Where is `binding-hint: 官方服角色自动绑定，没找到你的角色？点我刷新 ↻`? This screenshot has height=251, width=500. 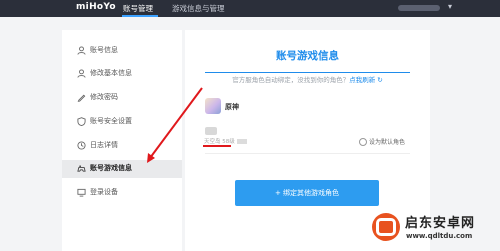 binding-hint: 官方服角色自动绑定，没找到你的角色？点我刷新 ↻ is located at coordinates (307, 79).